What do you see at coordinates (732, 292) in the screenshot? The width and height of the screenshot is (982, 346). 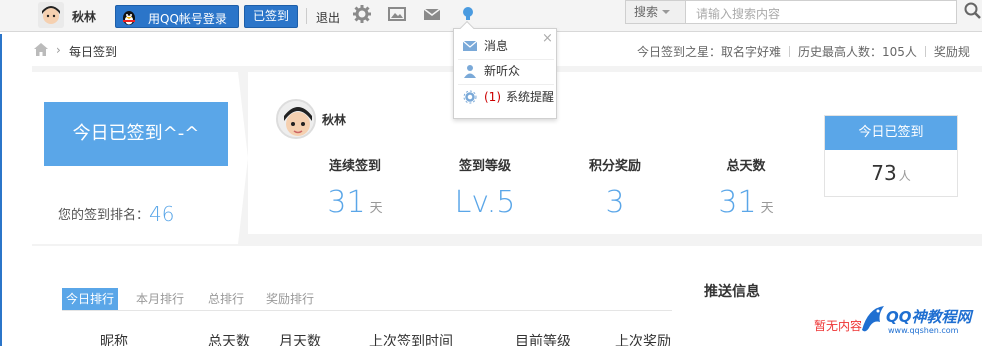 I see `push-info-title: 推送信息` at bounding box center [732, 292].